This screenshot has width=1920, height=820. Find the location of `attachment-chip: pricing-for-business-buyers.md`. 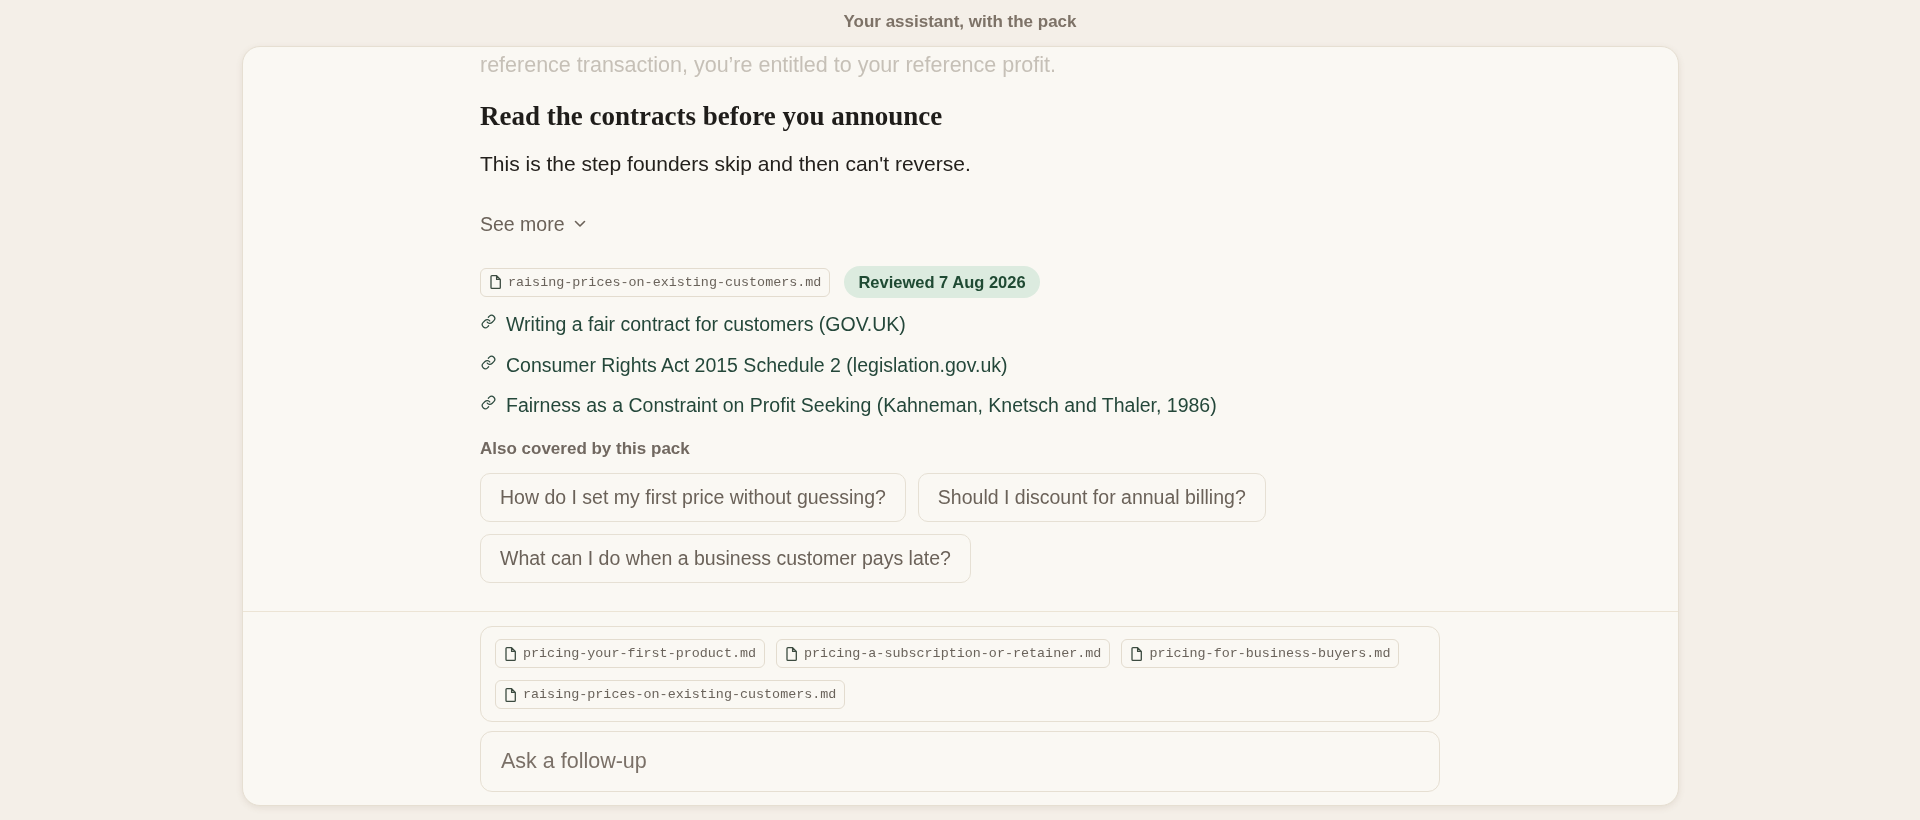

attachment-chip: pricing-for-business-buyers.md is located at coordinates (1260, 653).